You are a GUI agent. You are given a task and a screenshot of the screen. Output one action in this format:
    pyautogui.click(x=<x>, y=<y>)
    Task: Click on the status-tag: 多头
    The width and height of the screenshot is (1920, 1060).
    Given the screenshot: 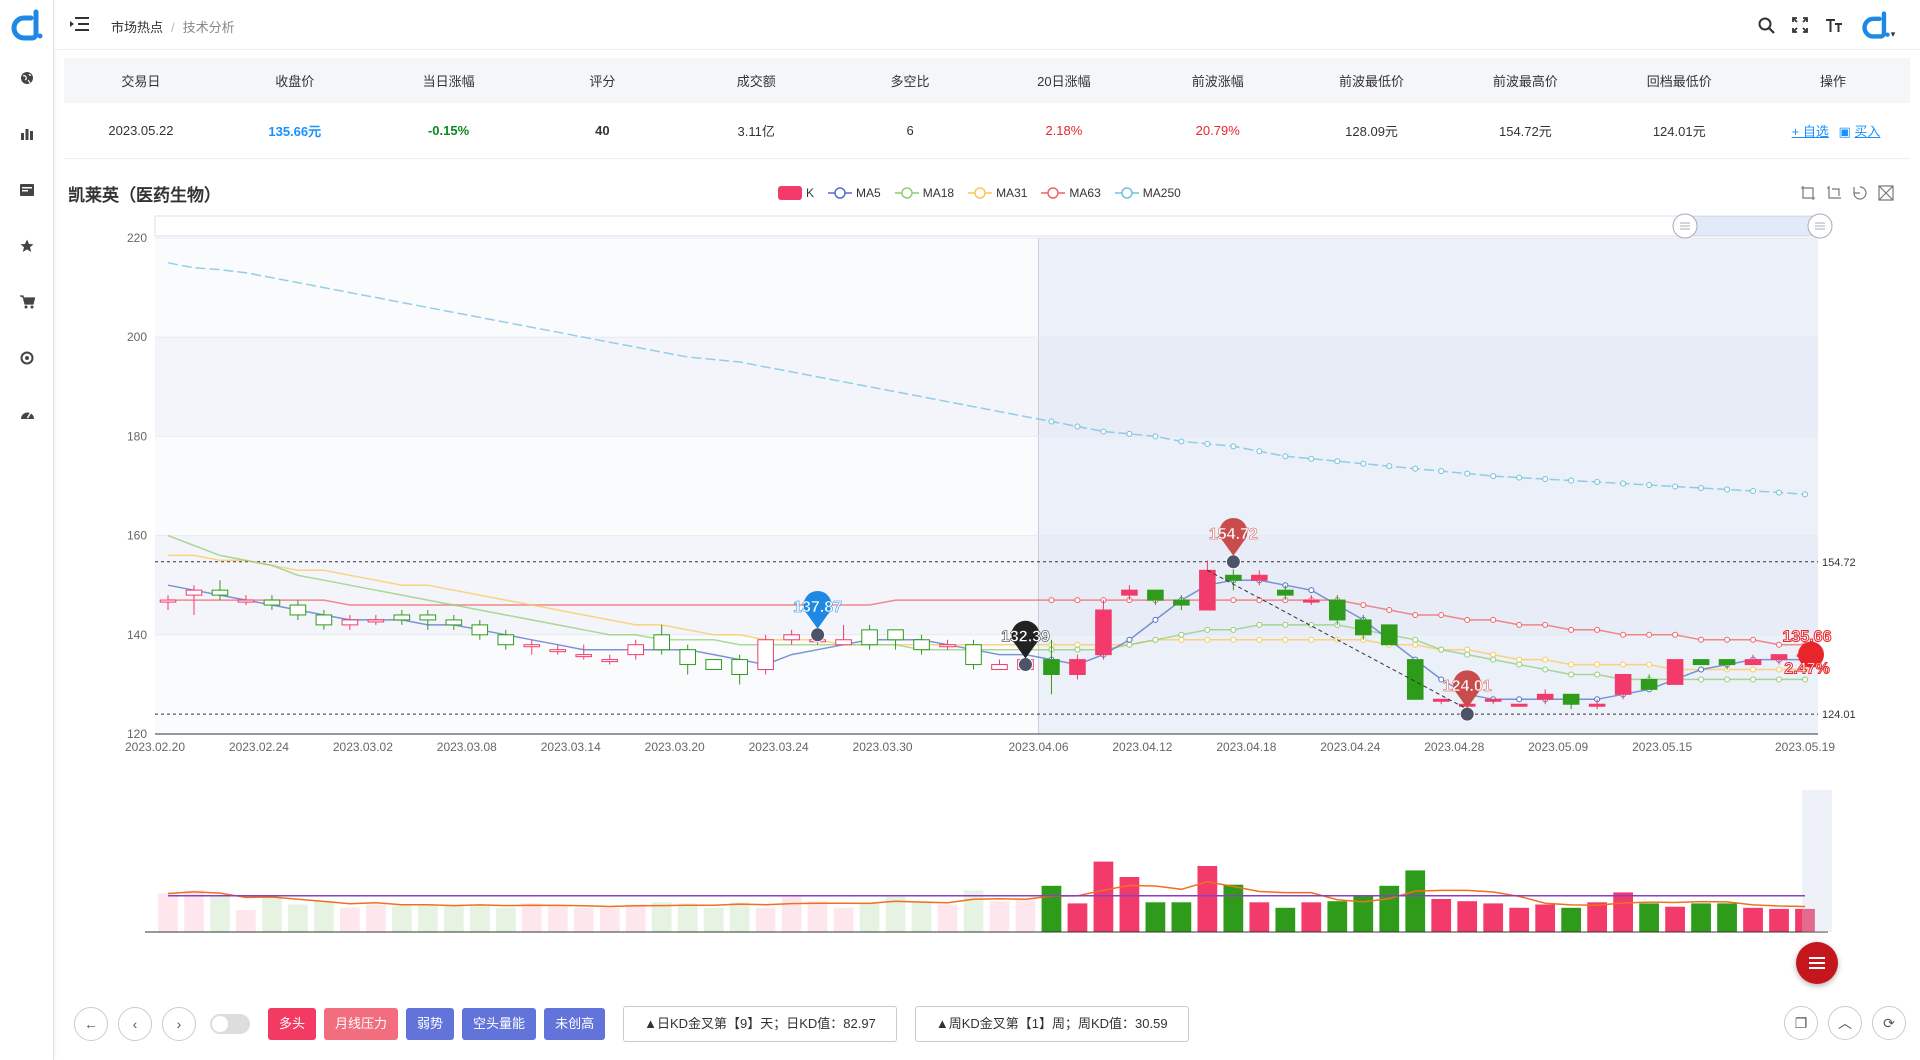 What is the action you would take?
    pyautogui.click(x=292, y=1024)
    